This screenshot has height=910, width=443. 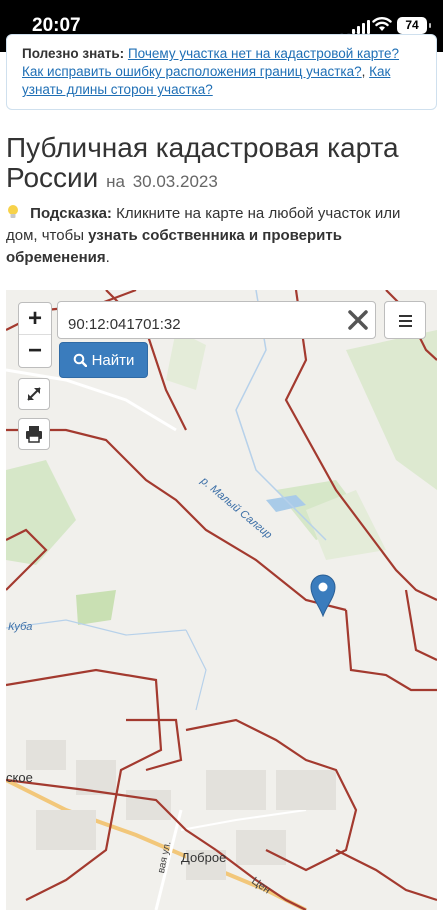 I want to click on expand-icon, so click(x=34, y=394).